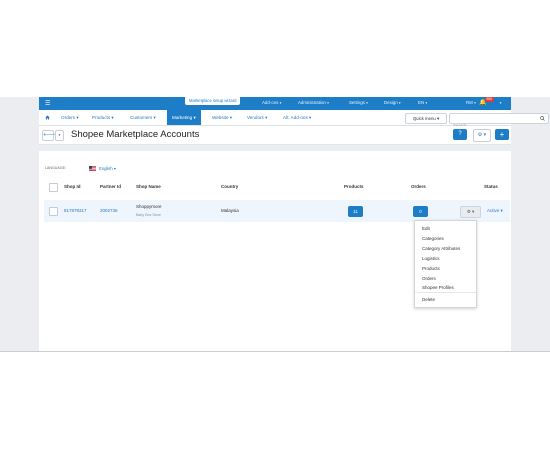  I want to click on nav-vendors: Vendors ▾, so click(257, 117).